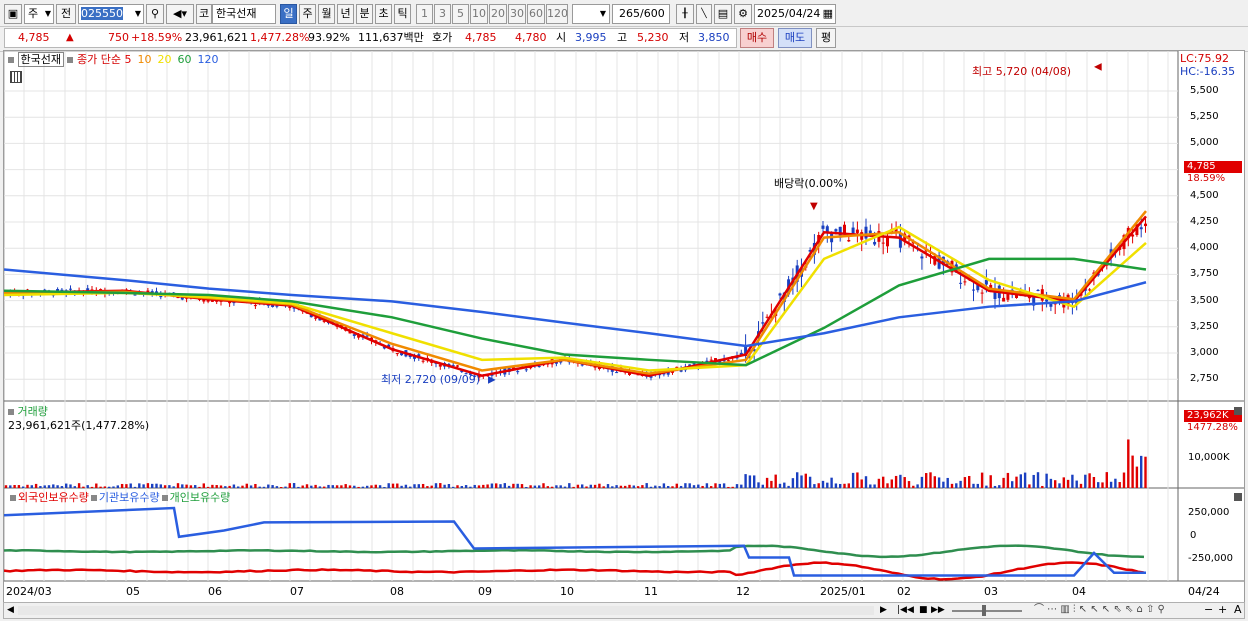 The image size is (1248, 621). Describe the element at coordinates (561, 37) in the screenshot. I see `open-label: 시` at that location.